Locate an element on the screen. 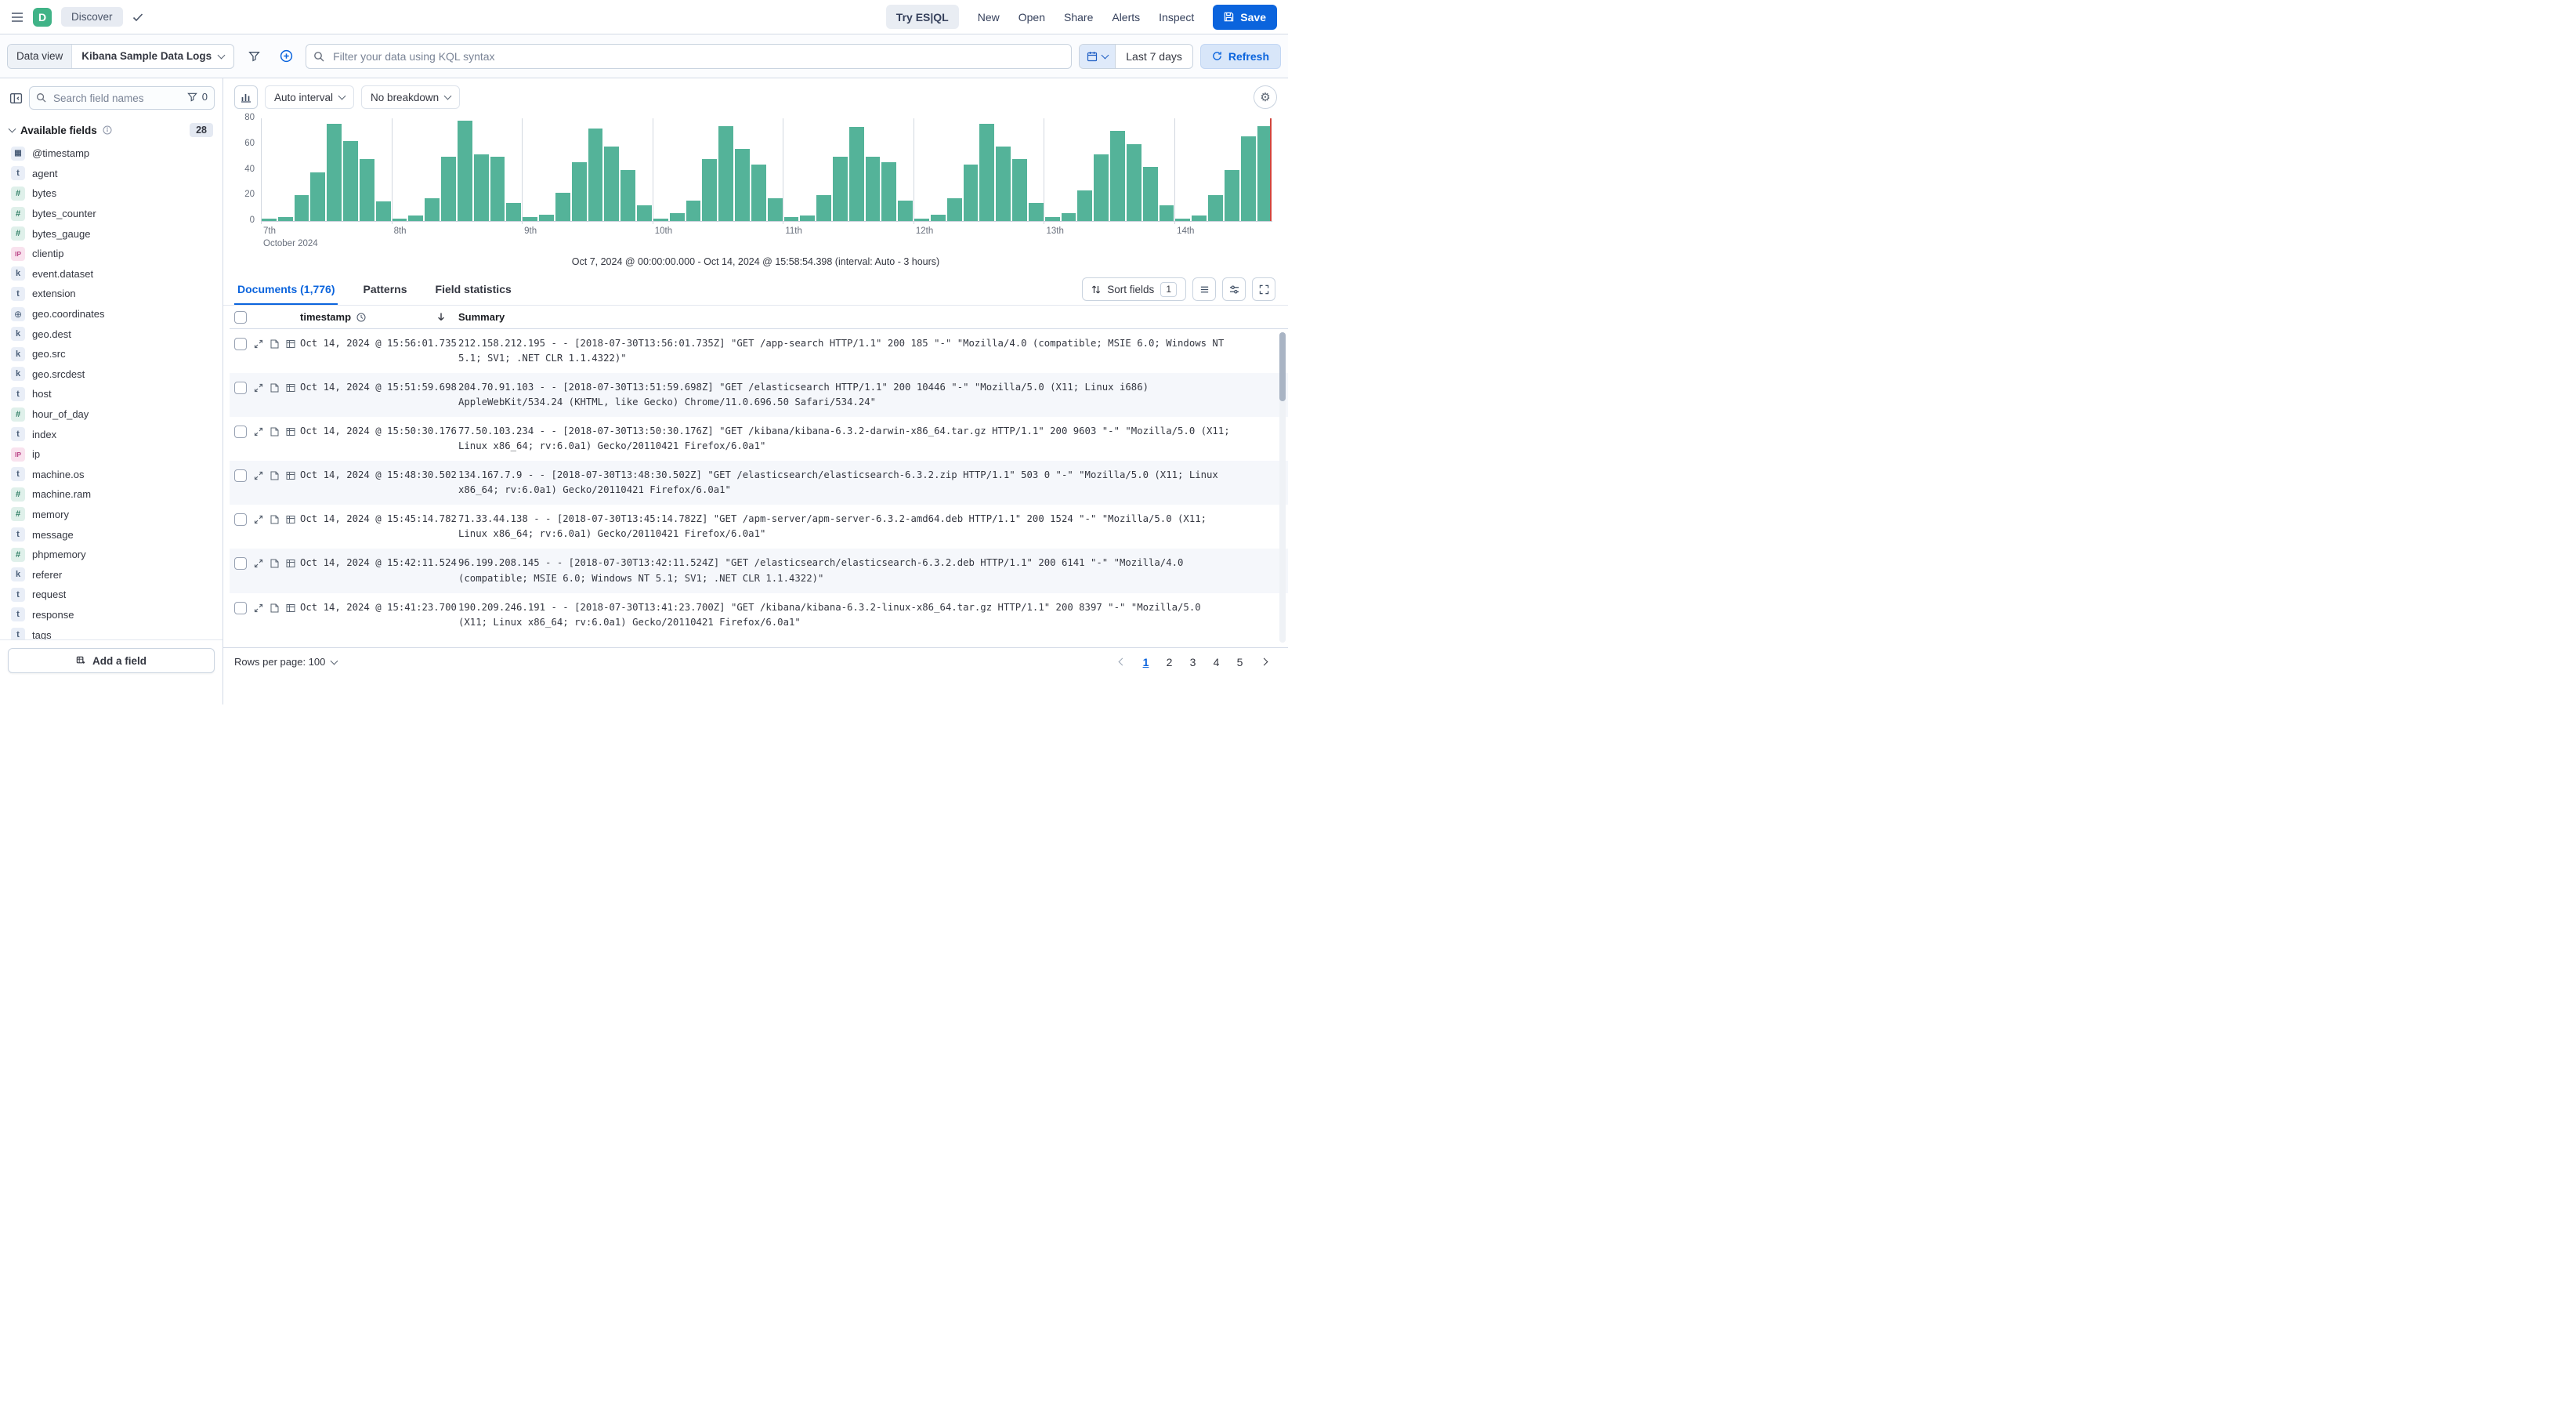 This screenshot has width=2576, height=1409. kql-search-input is located at coordinates (689, 56).